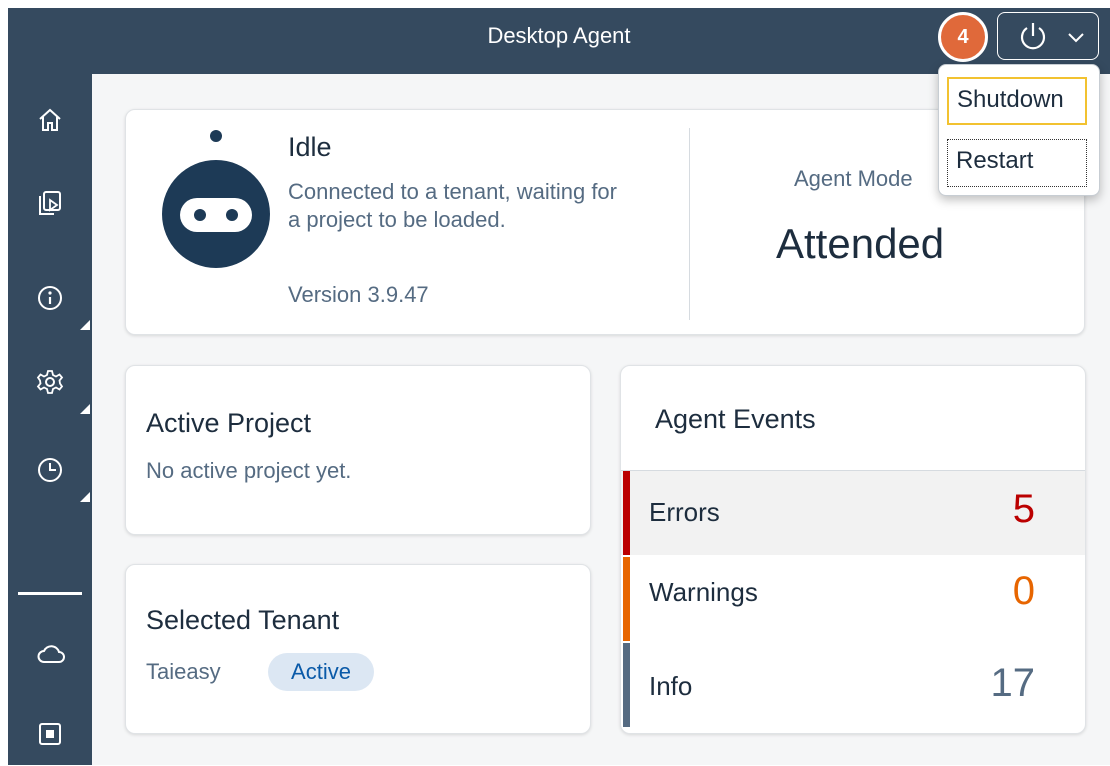  I want to click on screen-play-icon, so click(50, 203).